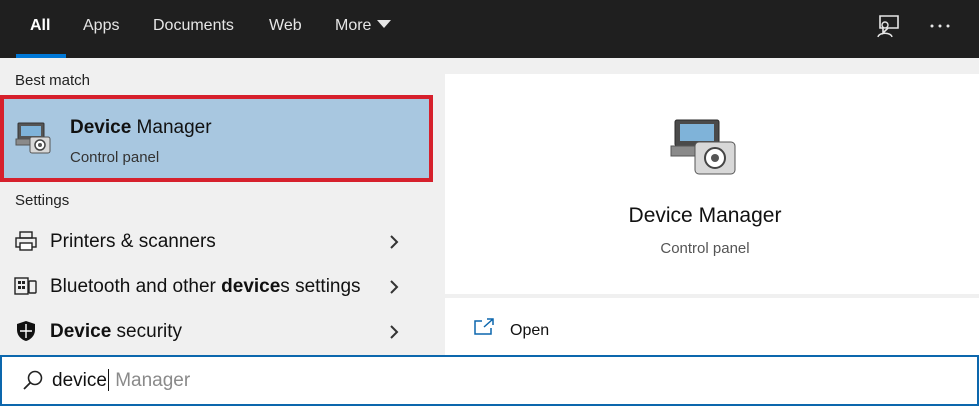  What do you see at coordinates (489, 29) in the screenshot?
I see `search-scope-bar: All Apps Documents Web More` at bounding box center [489, 29].